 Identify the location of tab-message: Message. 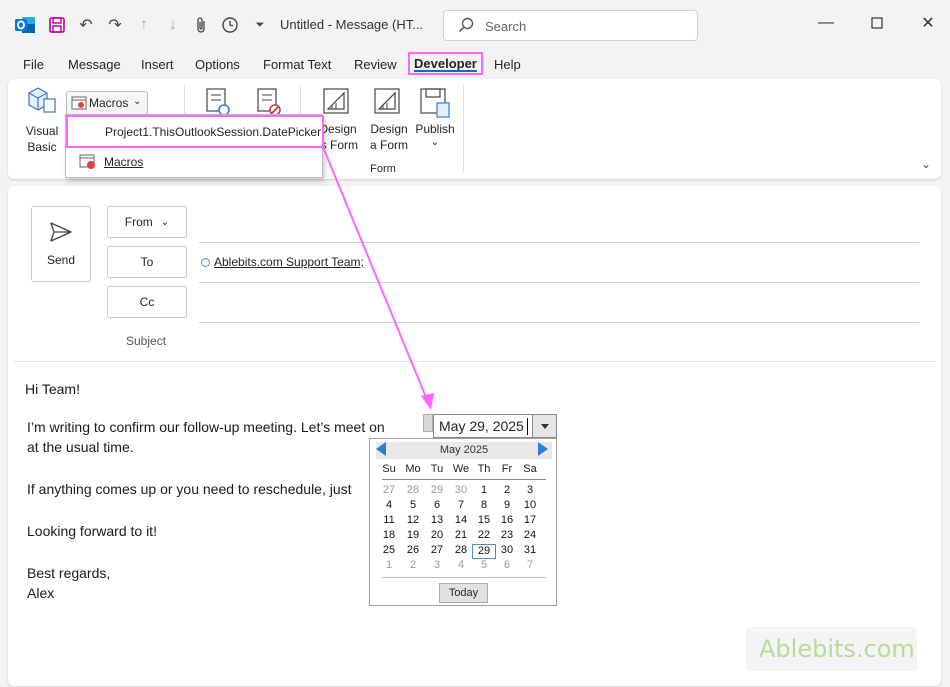
(94, 64).